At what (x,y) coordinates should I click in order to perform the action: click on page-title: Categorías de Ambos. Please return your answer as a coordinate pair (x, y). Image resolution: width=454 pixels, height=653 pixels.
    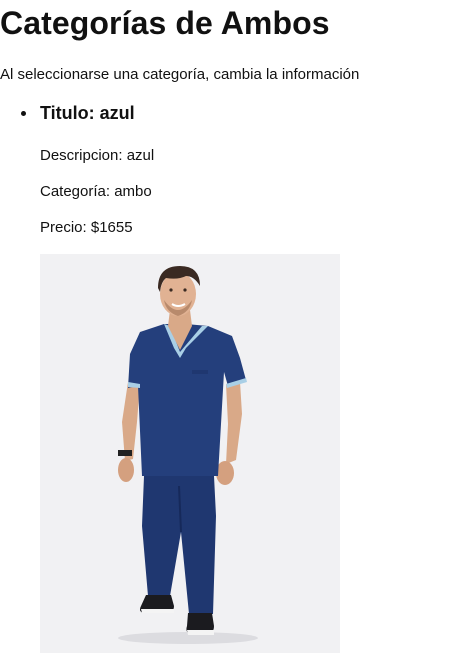
    Looking at the image, I should click on (165, 23).